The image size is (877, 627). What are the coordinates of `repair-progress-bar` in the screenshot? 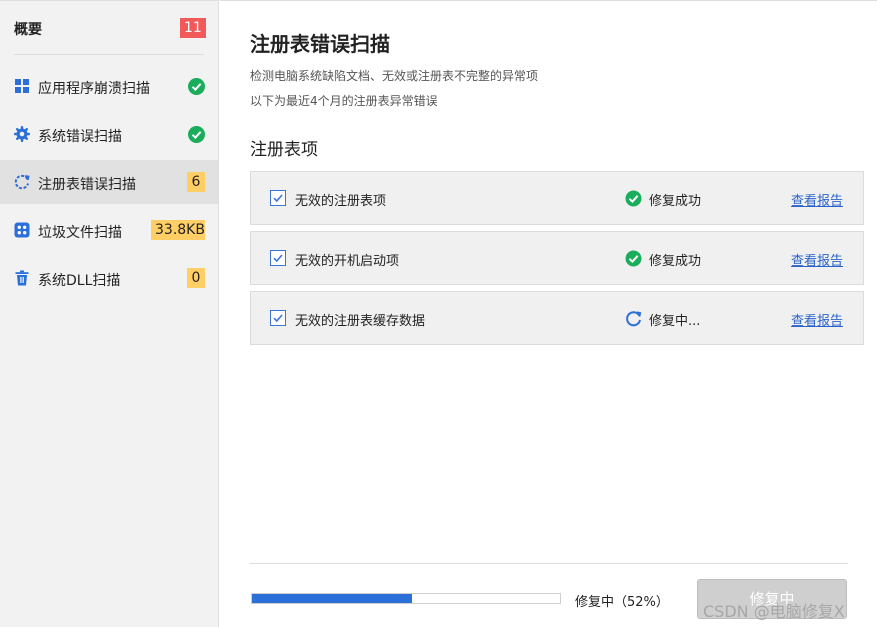 It's located at (406, 598).